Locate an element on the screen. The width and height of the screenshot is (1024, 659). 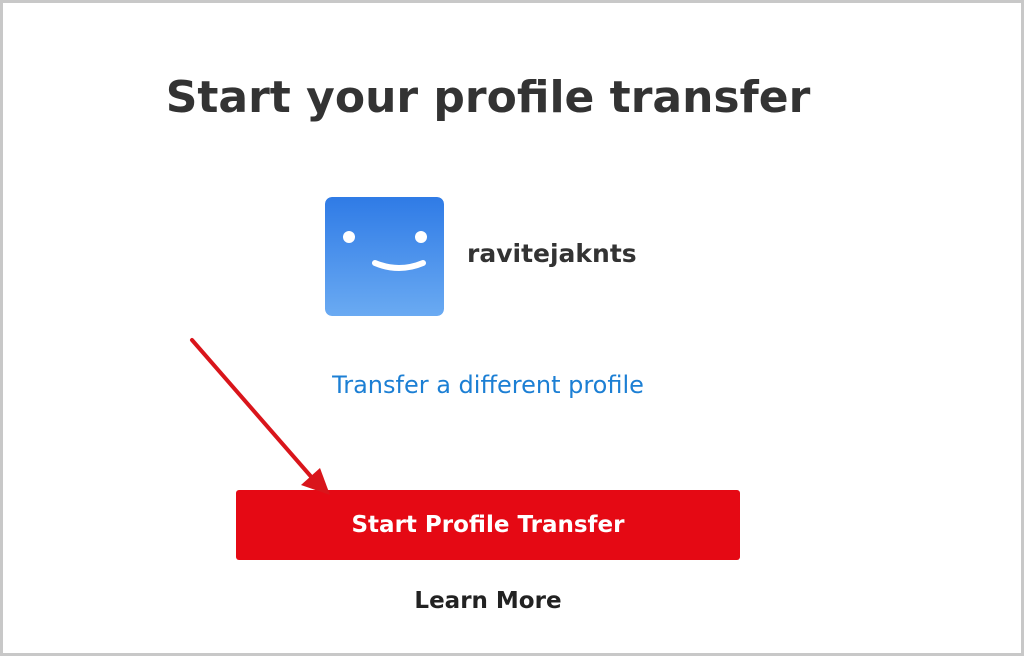
profile-name: ravitejaknts is located at coordinates (552, 253).